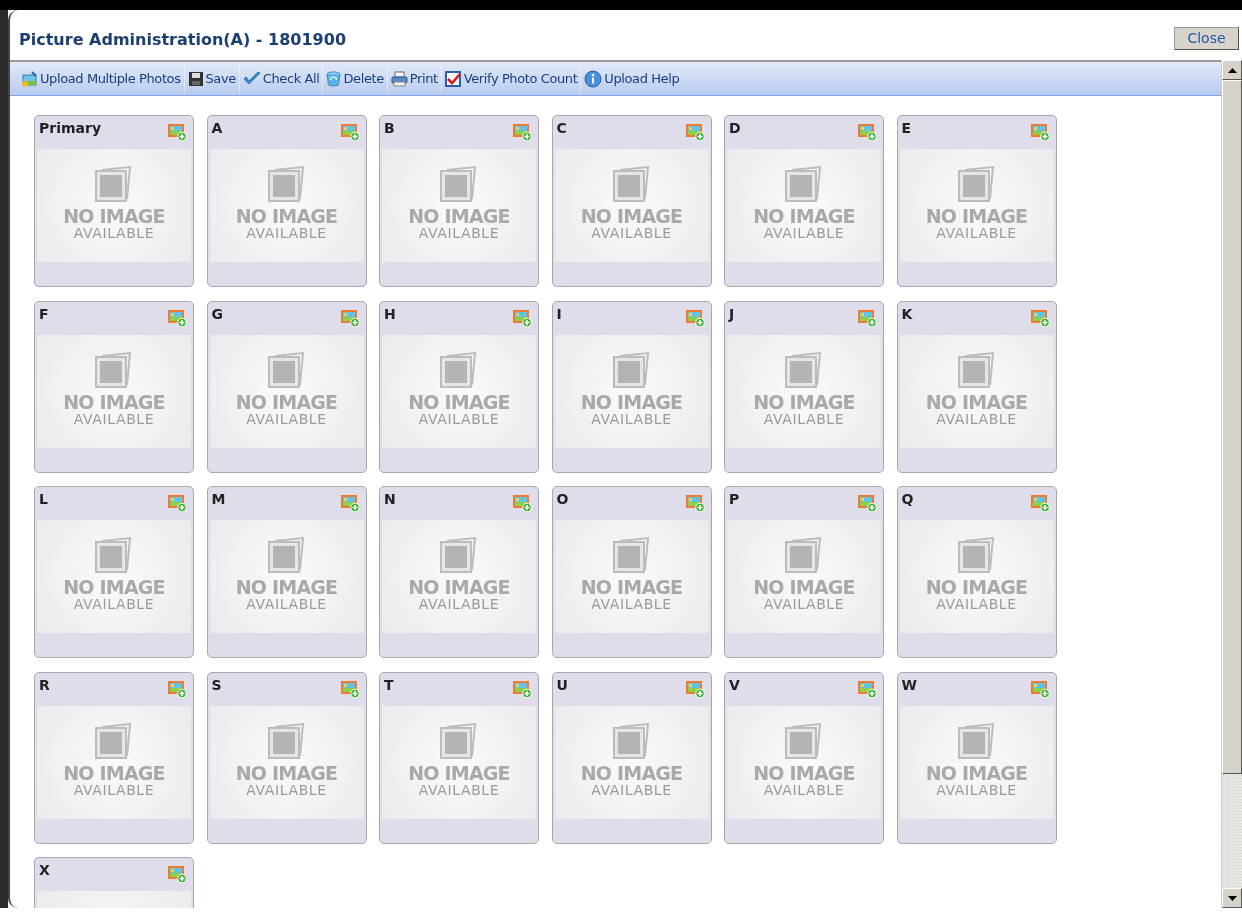  What do you see at coordinates (43, 499) in the screenshot?
I see `slot-label: L` at bounding box center [43, 499].